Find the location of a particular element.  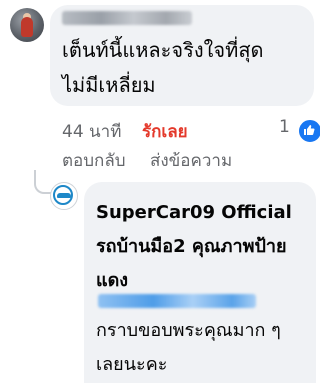

commenter-avatar is located at coordinates (27, 25).